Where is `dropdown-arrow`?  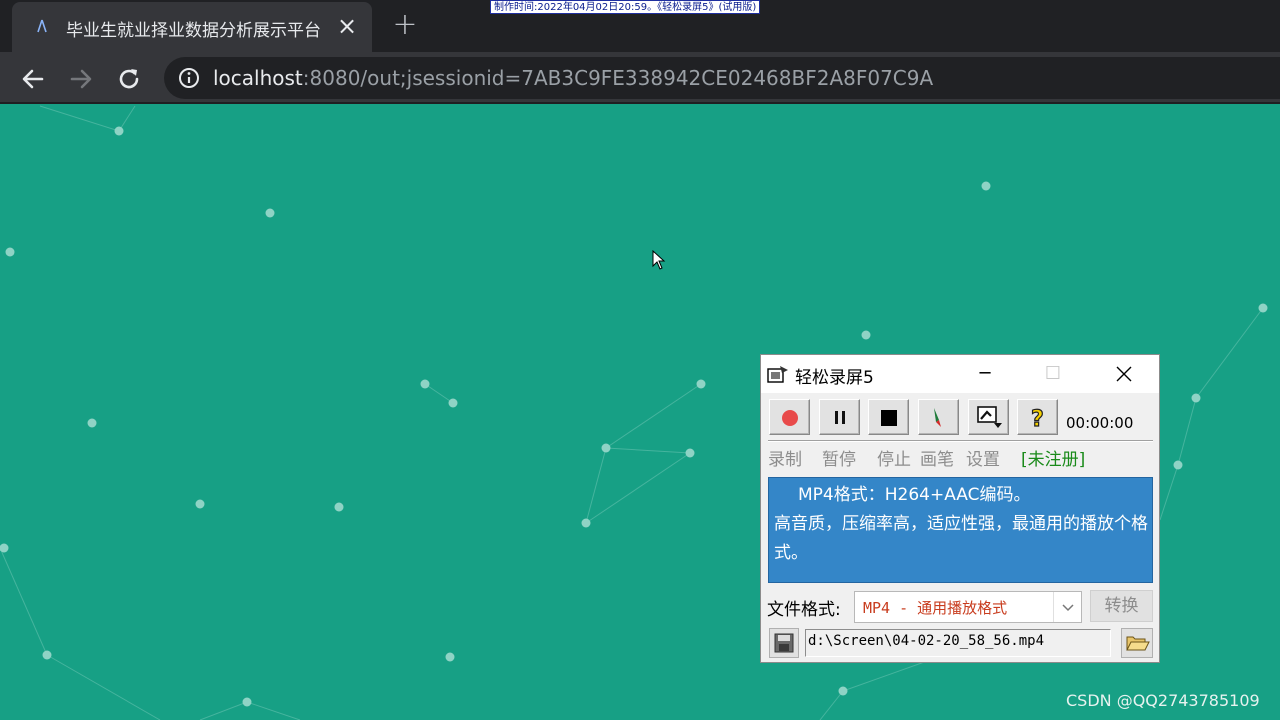
dropdown-arrow is located at coordinates (1067, 607).